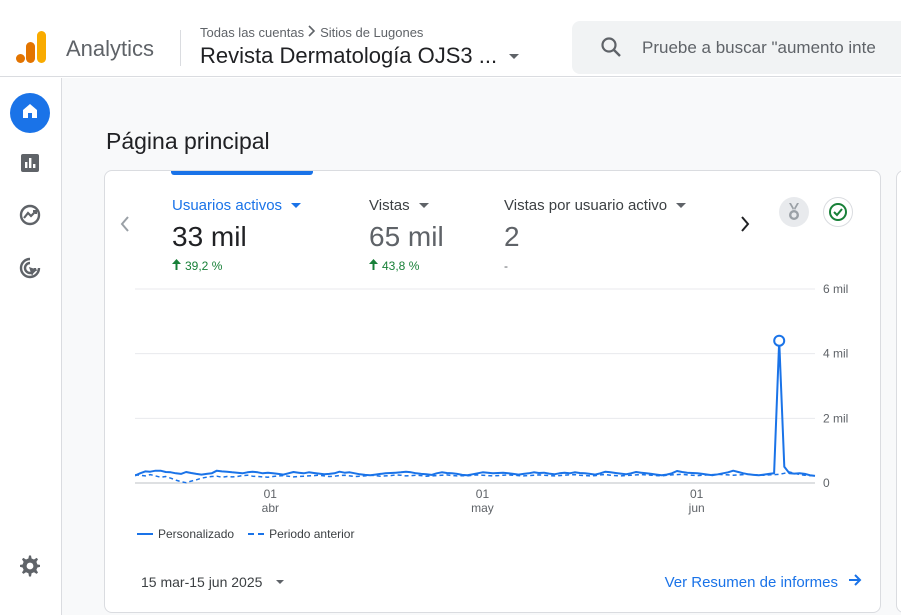 The height and width of the screenshot is (615, 901). Describe the element at coordinates (401, 266) in the screenshot. I see `metric-change: 43,8 %` at that location.